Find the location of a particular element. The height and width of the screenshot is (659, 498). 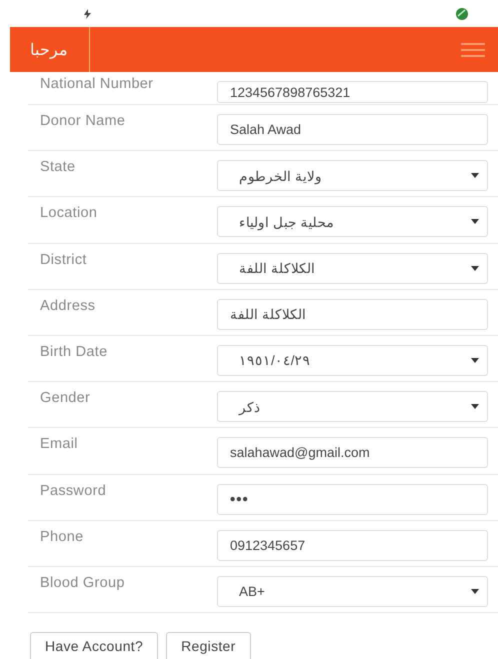

register-button: Register is located at coordinates (208, 645).